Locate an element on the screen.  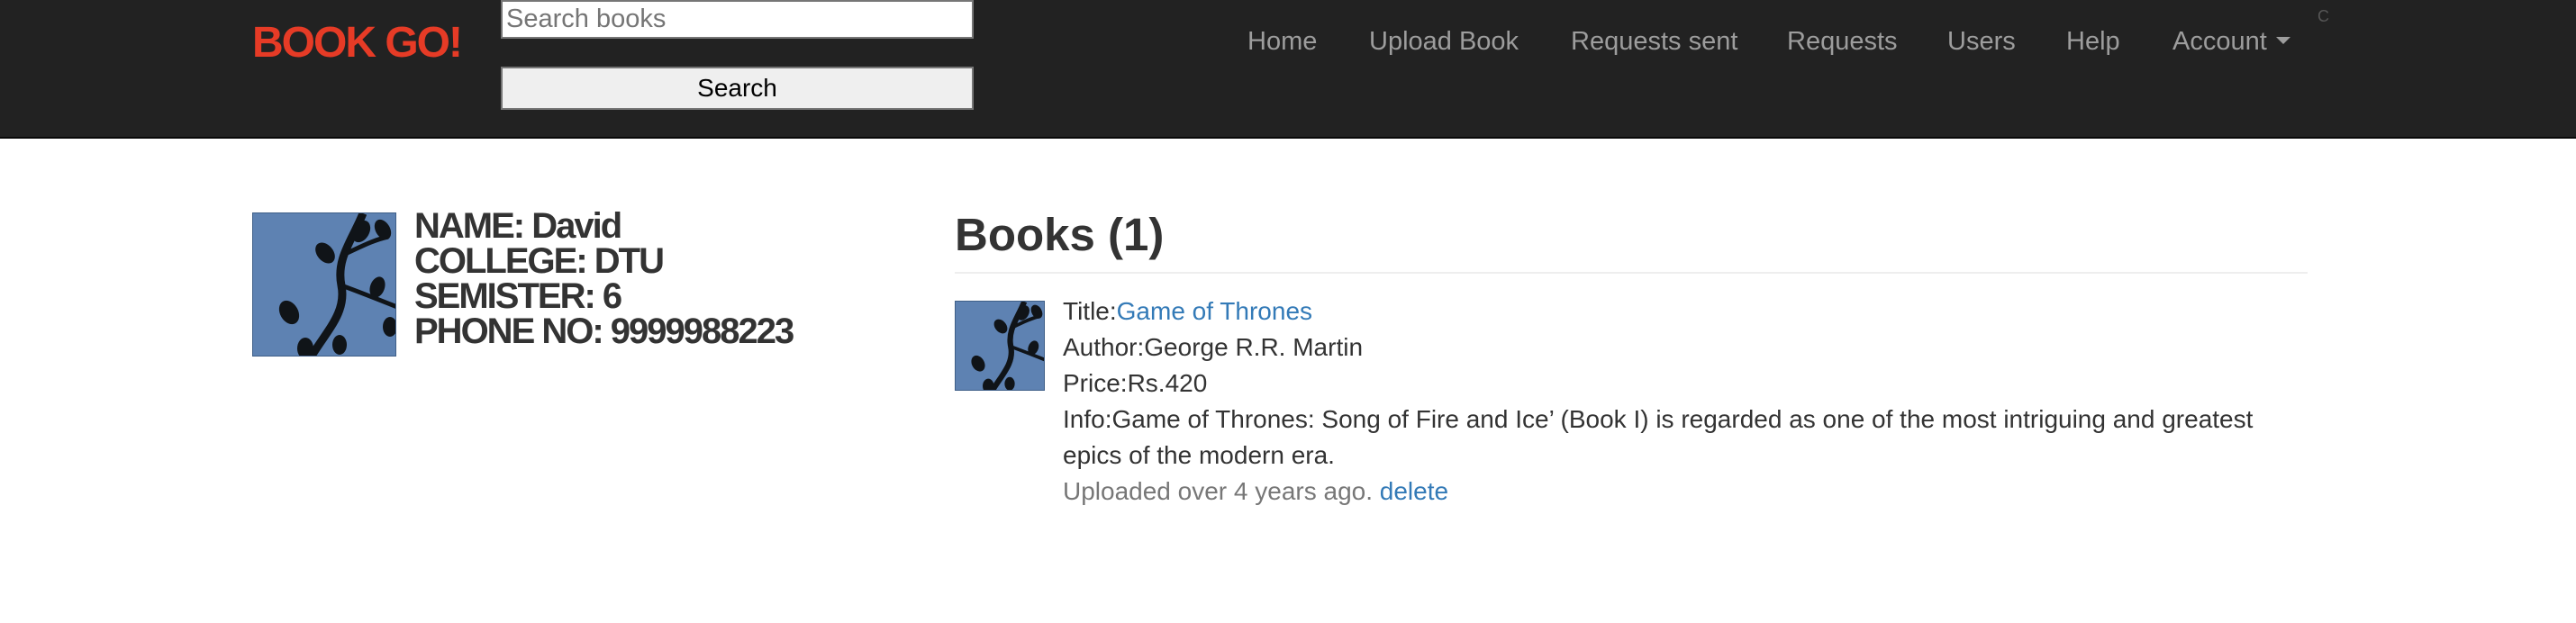
book-price-label: Price: is located at coordinates (1095, 383).